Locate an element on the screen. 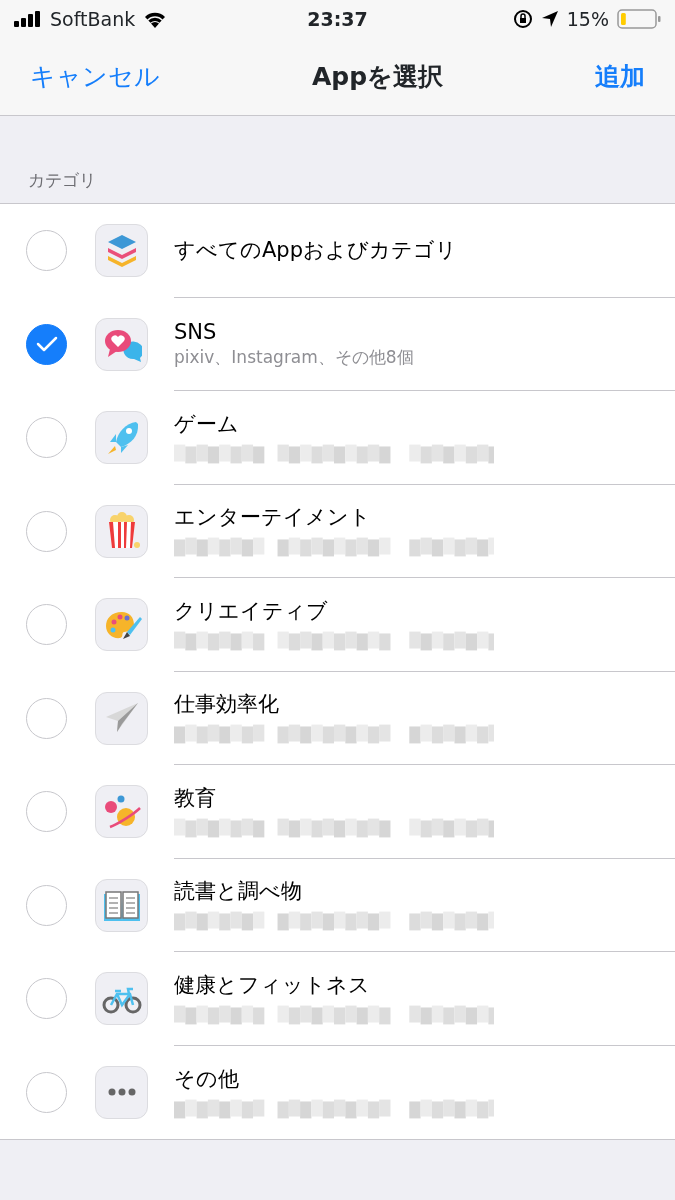 Image resolution: width=675 pixels, height=1200 pixels. category-title: その他 is located at coordinates (207, 1079).